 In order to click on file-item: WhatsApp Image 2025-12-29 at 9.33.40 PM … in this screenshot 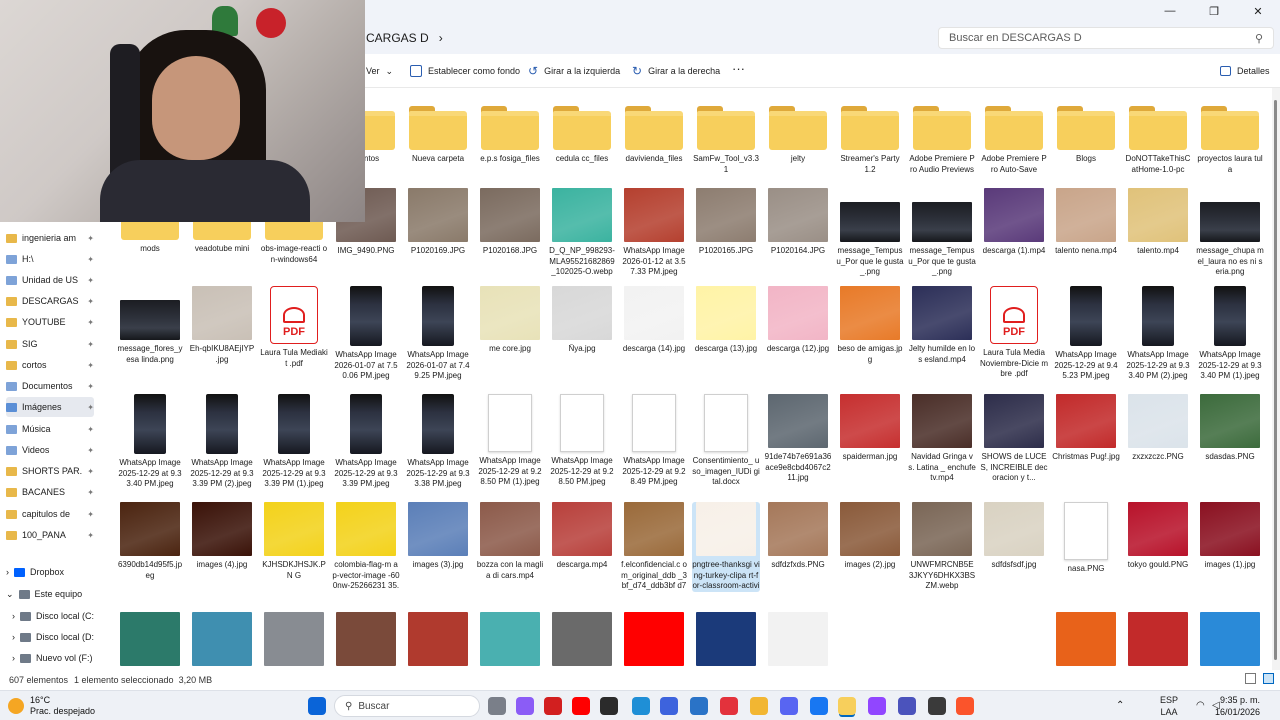, I will do `click(1230, 334)`.